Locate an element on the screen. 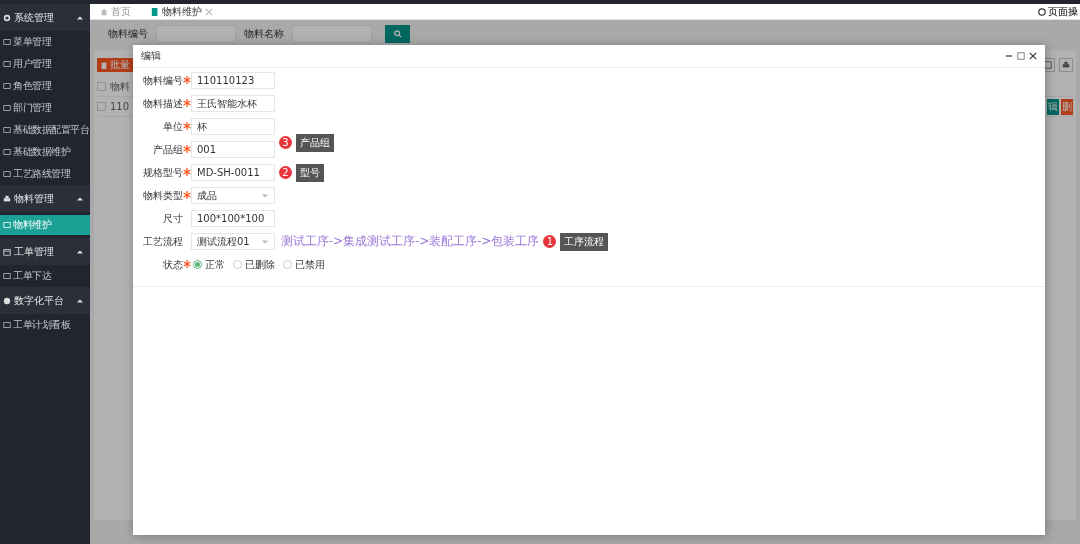  menu-item-label: 工艺路线管理 is located at coordinates (41, 174).